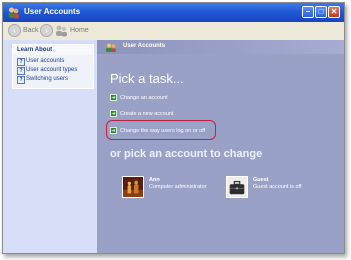 This screenshot has height=260, width=351. I want to click on title-bar: User Accounts – □ ✕, so click(173, 12).